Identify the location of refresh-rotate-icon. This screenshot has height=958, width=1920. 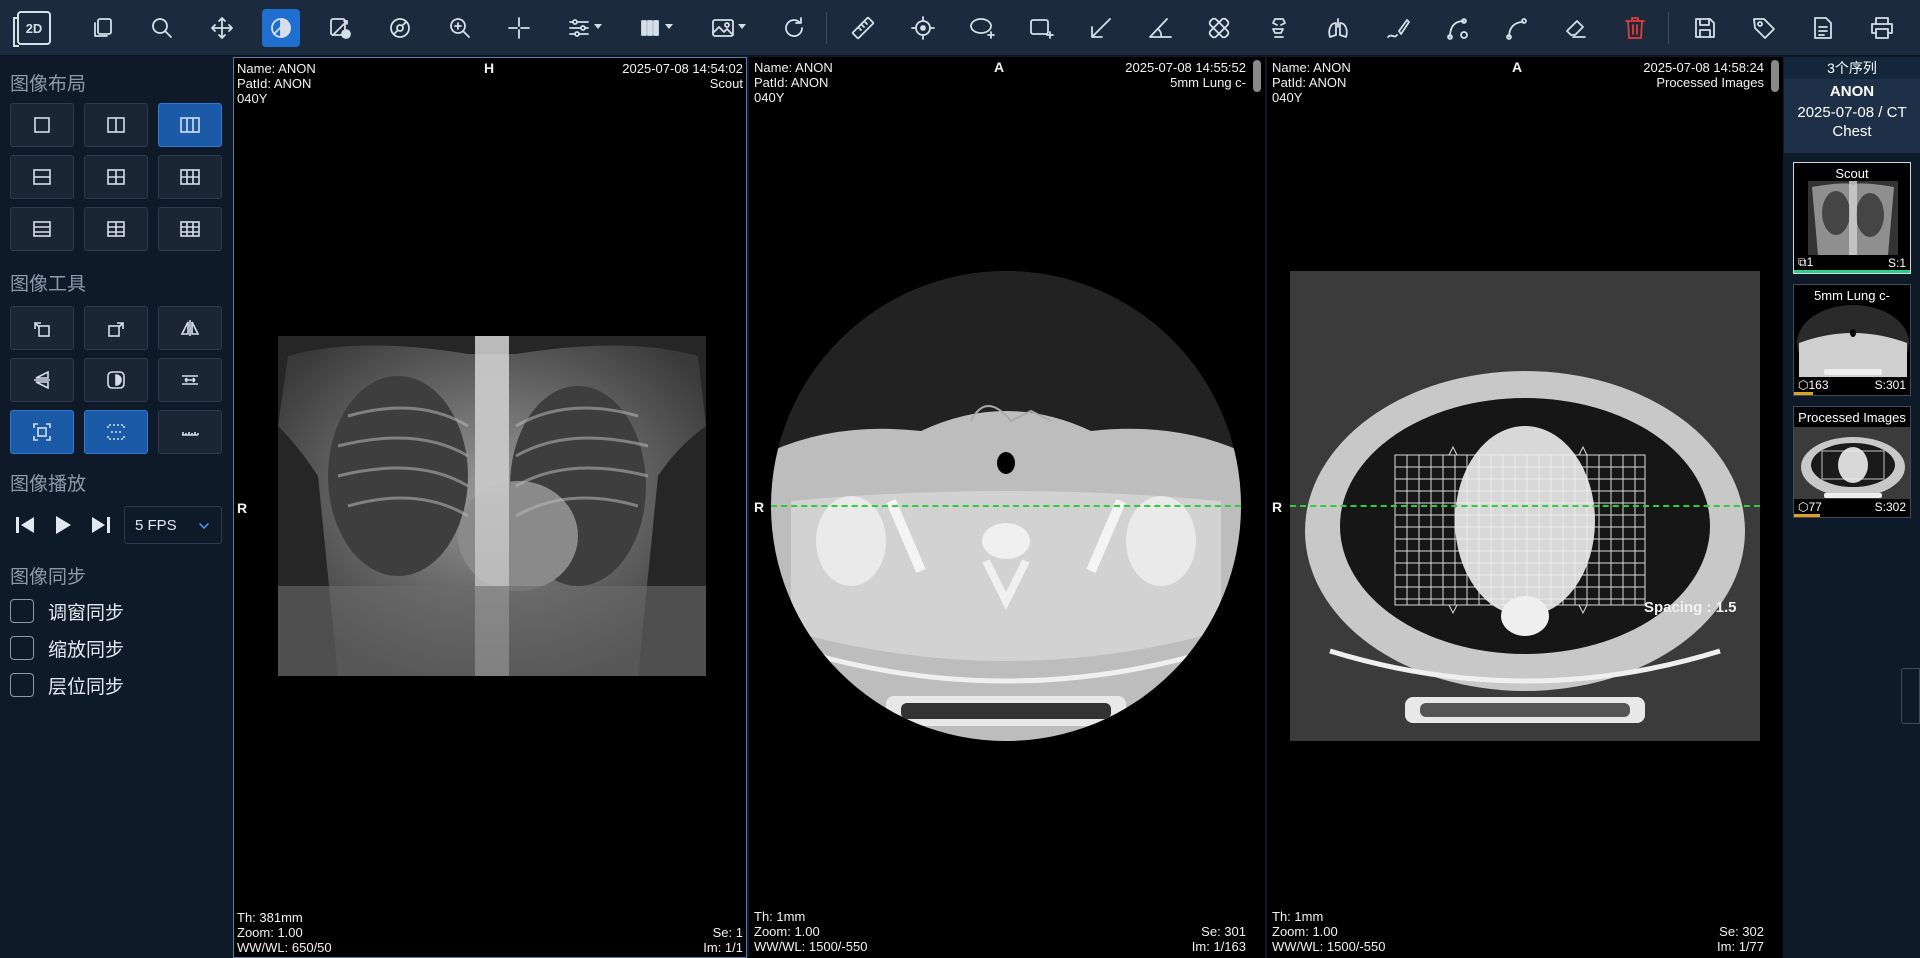
(794, 28).